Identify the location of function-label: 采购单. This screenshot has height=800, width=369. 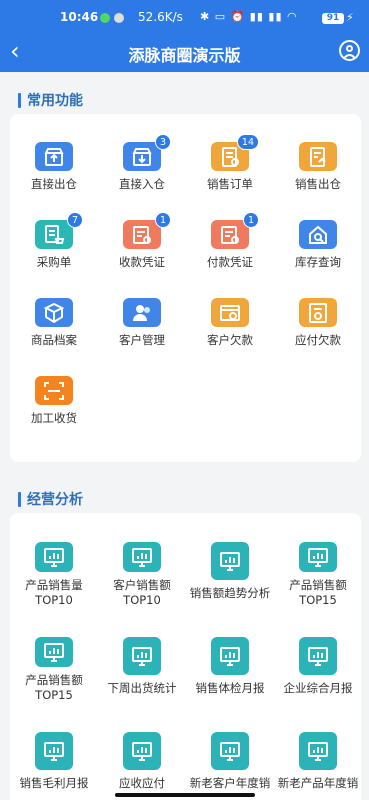
(54, 262).